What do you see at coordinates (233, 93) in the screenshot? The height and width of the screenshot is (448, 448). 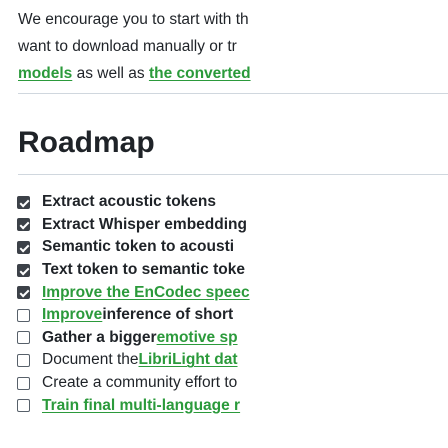 I see `section-divider` at bounding box center [233, 93].